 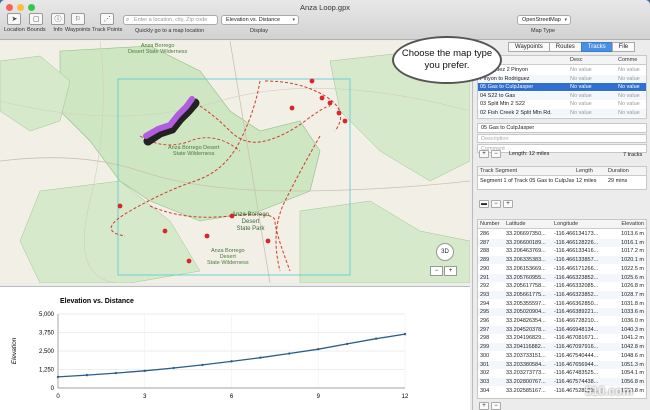 What do you see at coordinates (632, 242) in the screenshot?
I see `point-elevation: 1016.1 m` at bounding box center [632, 242].